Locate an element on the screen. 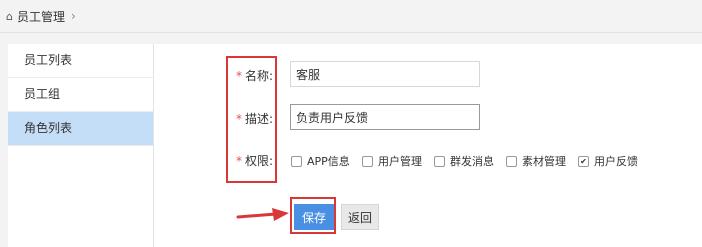 The height and width of the screenshot is (247, 702). permission-material-management: 素材管理 is located at coordinates (536, 161).